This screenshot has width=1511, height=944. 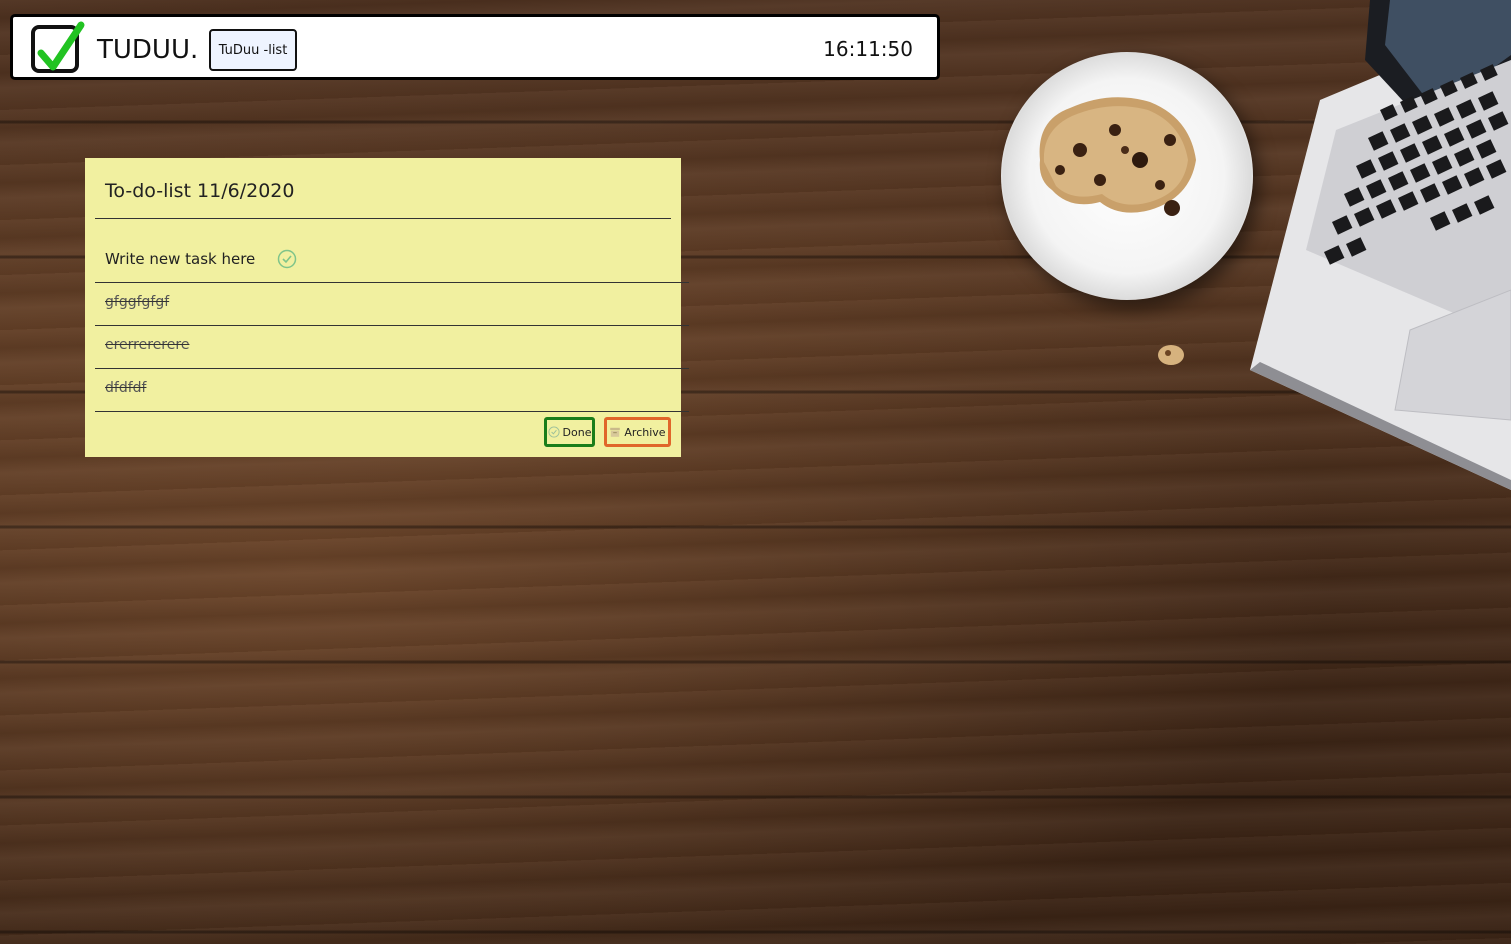 What do you see at coordinates (1171, 355) in the screenshot?
I see `cookie-crumb-image` at bounding box center [1171, 355].